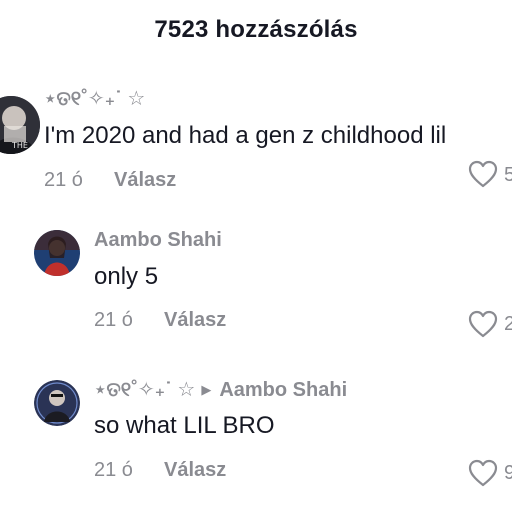 Image resolution: width=512 pixels, height=512 pixels. What do you see at coordinates (283, 390) in the screenshot?
I see `replied-to-username: Aambo Shahi` at bounding box center [283, 390].